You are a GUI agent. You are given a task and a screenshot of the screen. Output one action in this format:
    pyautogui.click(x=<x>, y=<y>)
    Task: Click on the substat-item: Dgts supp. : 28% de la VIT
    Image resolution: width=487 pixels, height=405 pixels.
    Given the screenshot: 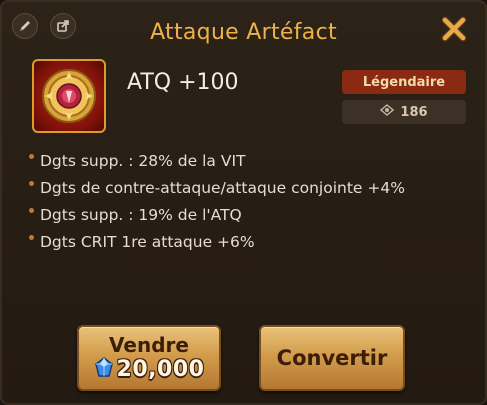 What is the action you would take?
    pyautogui.click(x=217, y=161)
    